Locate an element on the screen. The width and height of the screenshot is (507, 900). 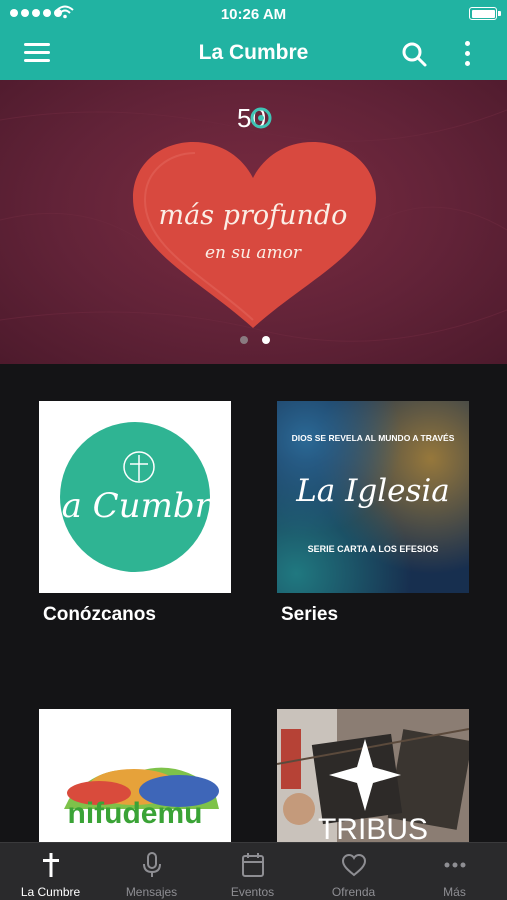
nifudemu-art-text: nifudemu is located at coordinates (135, 813).